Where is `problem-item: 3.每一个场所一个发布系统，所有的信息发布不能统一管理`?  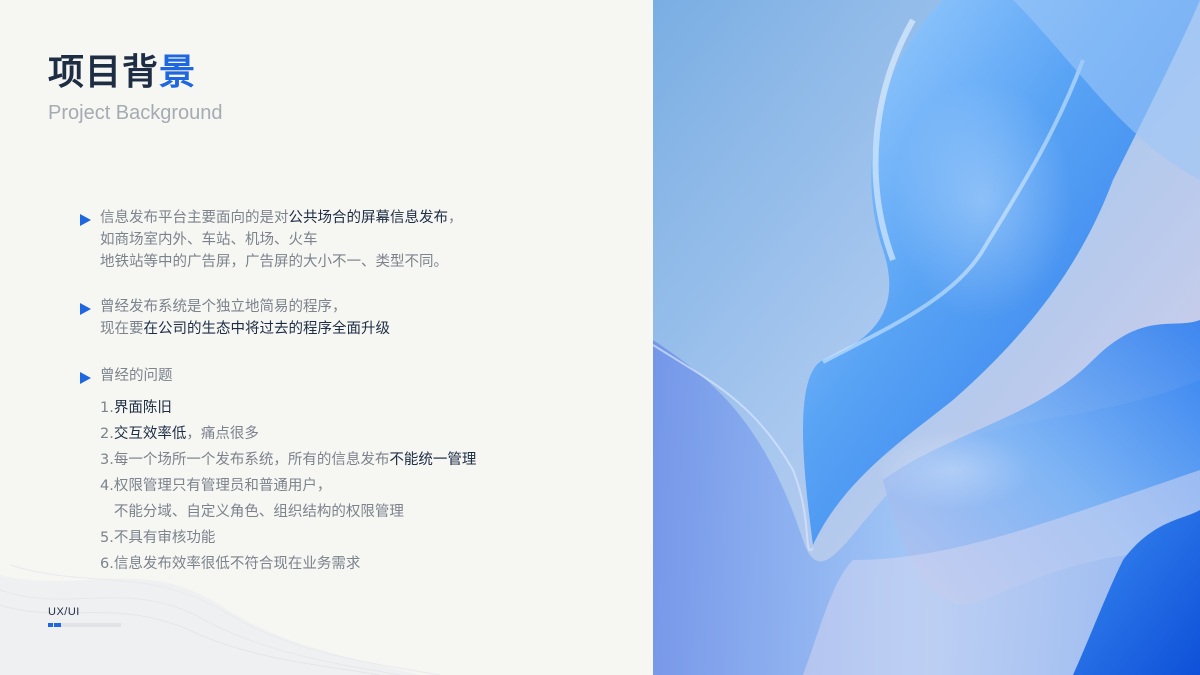
problem-item: 3.每一个场所一个发布系统，所有的信息发布不能统一管理 is located at coordinates (288, 460).